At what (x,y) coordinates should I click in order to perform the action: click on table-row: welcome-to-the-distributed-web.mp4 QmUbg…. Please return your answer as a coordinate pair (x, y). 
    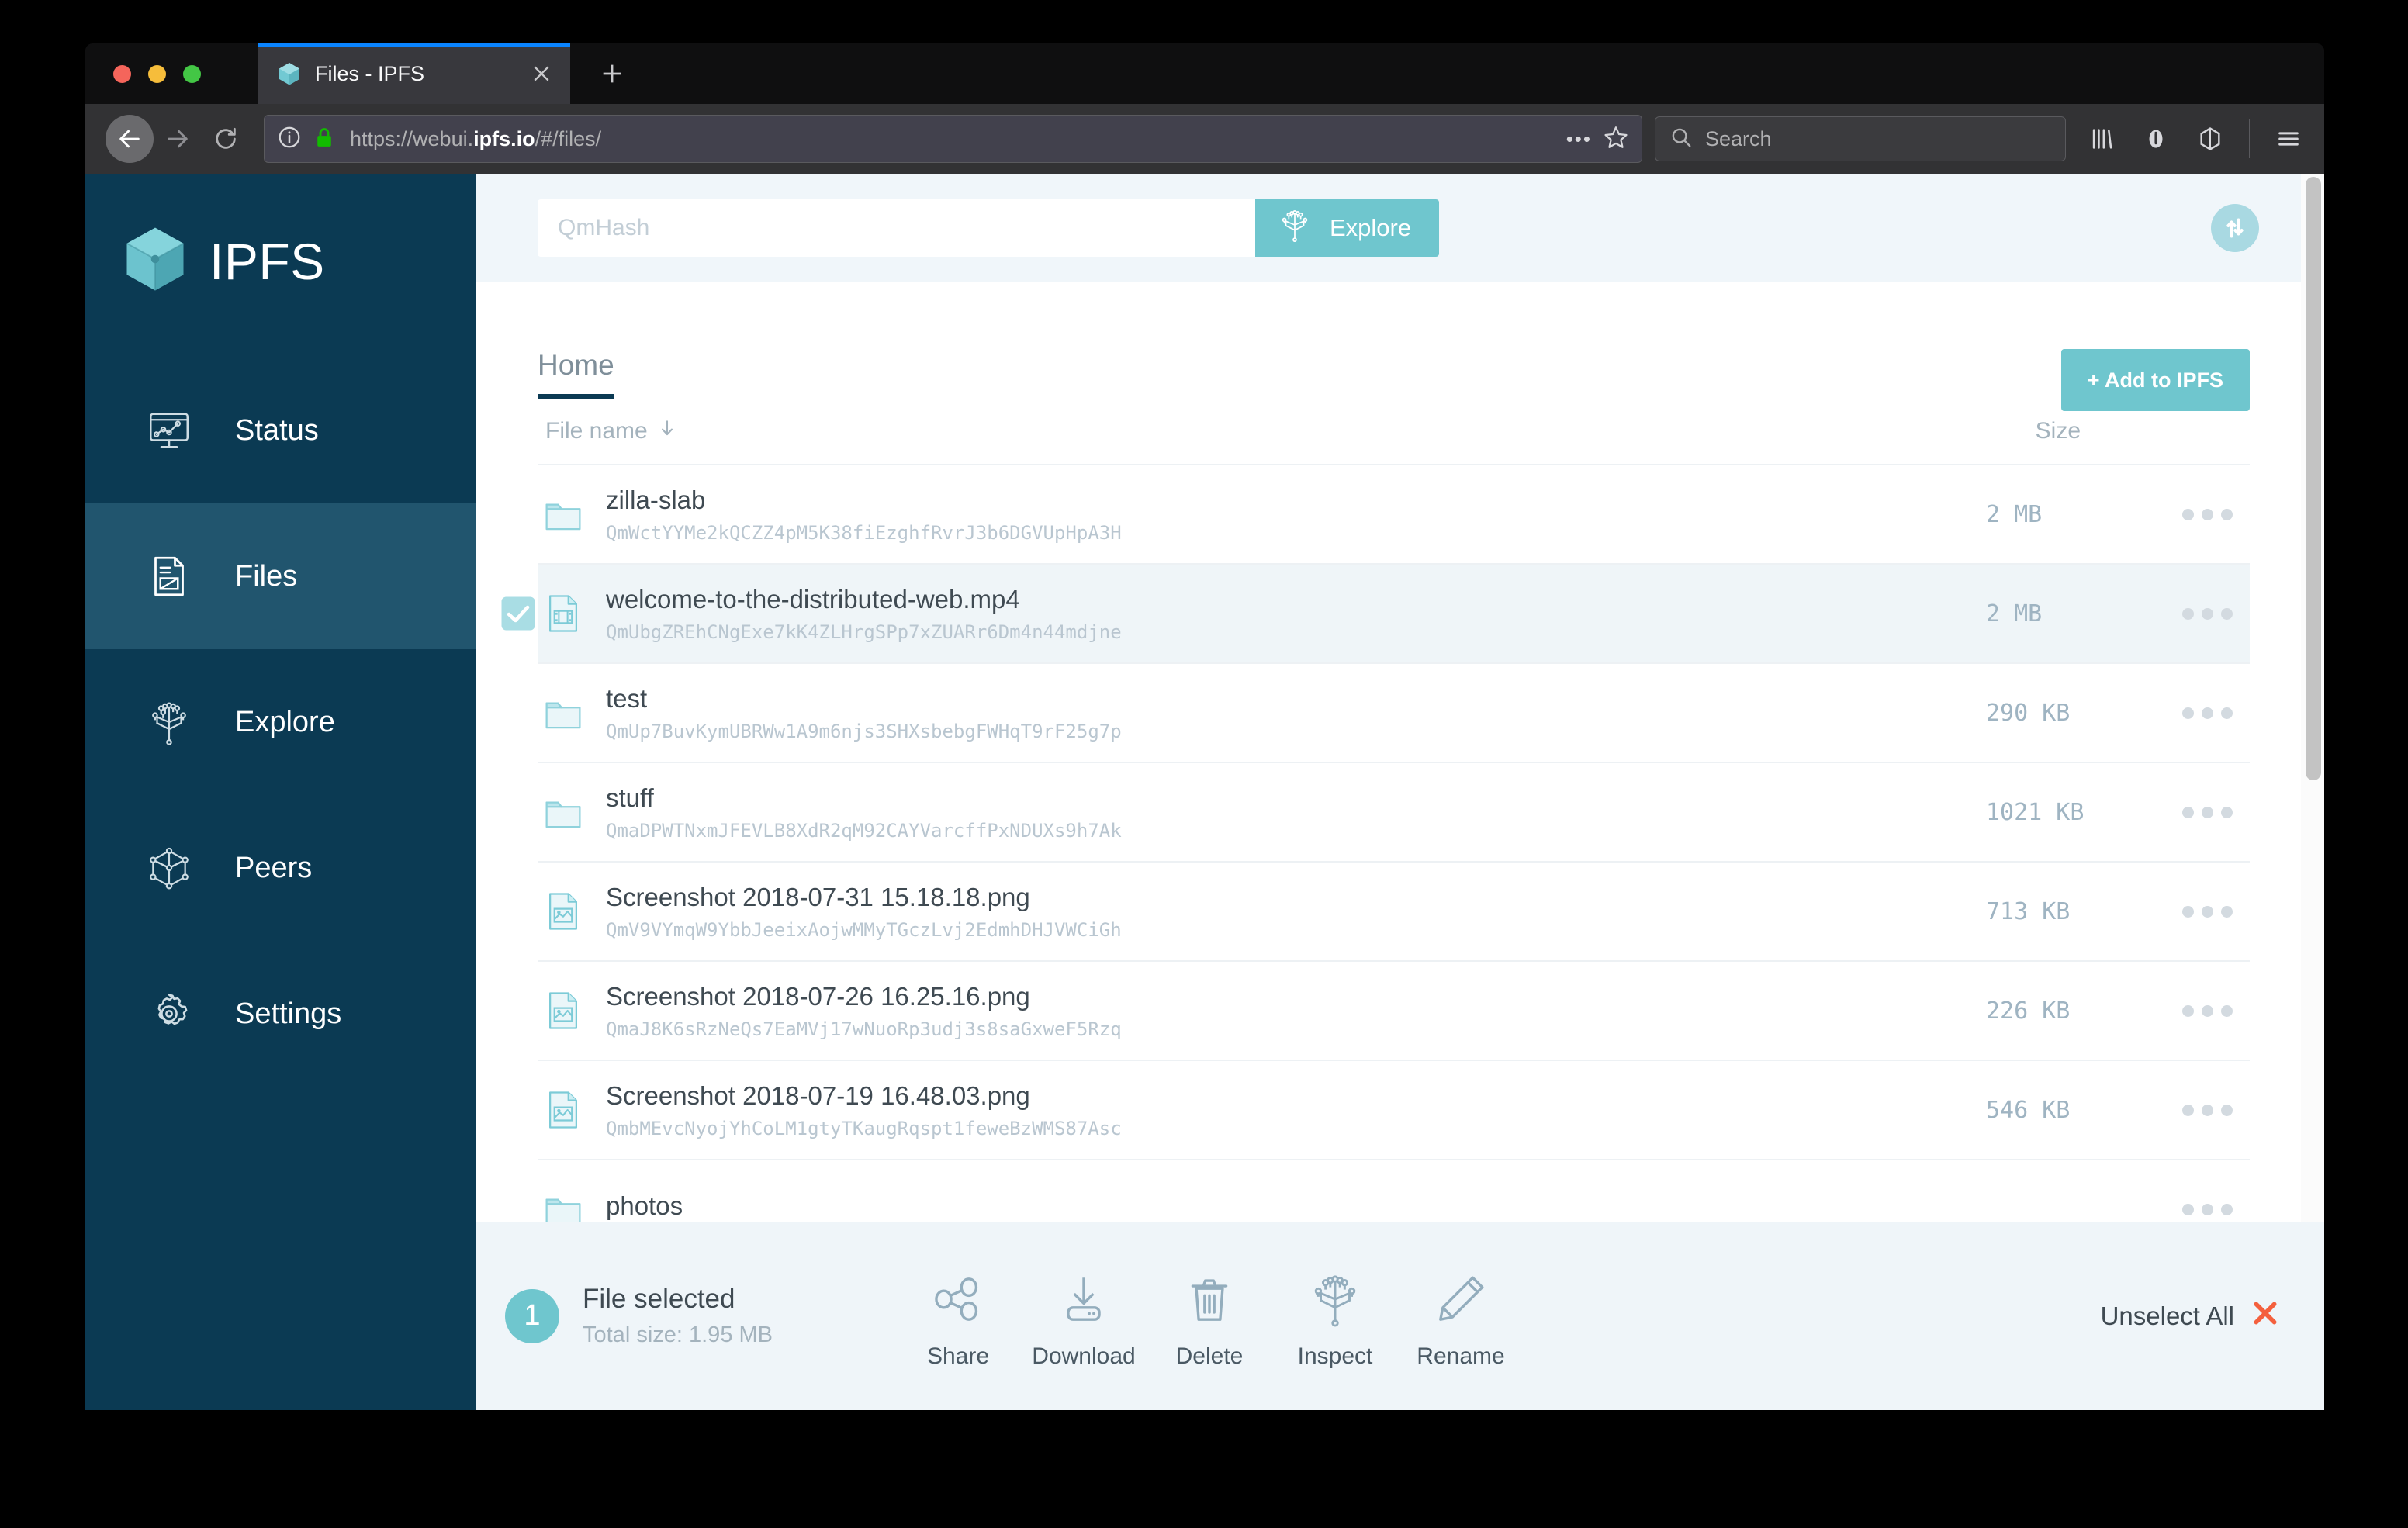
    Looking at the image, I should click on (1375, 614).